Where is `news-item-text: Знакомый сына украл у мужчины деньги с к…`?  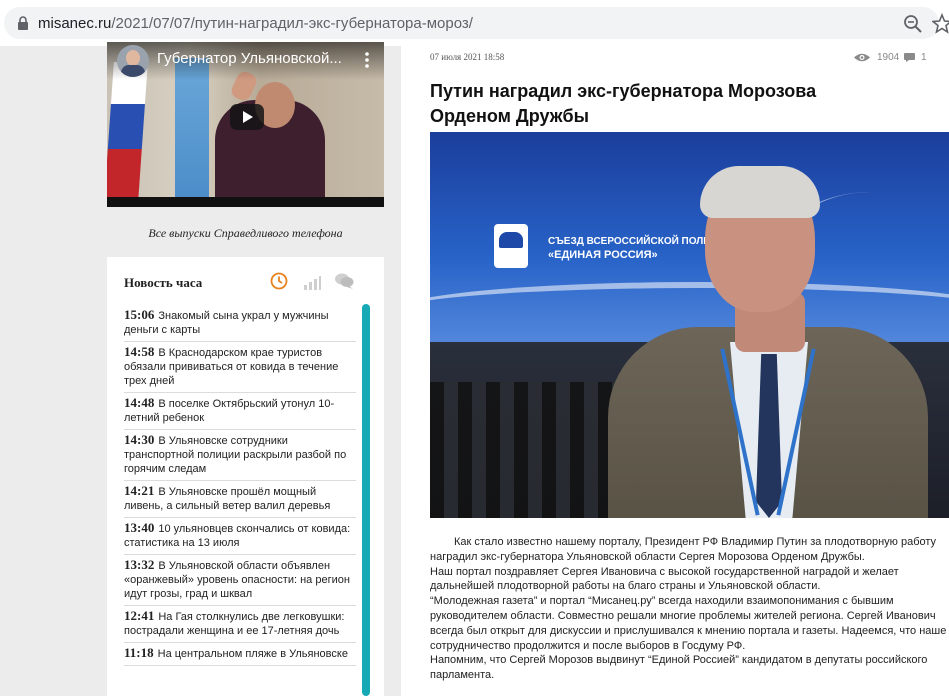 news-item-text: Знакомый сына украл у мужчины деньги с к… is located at coordinates (226, 323).